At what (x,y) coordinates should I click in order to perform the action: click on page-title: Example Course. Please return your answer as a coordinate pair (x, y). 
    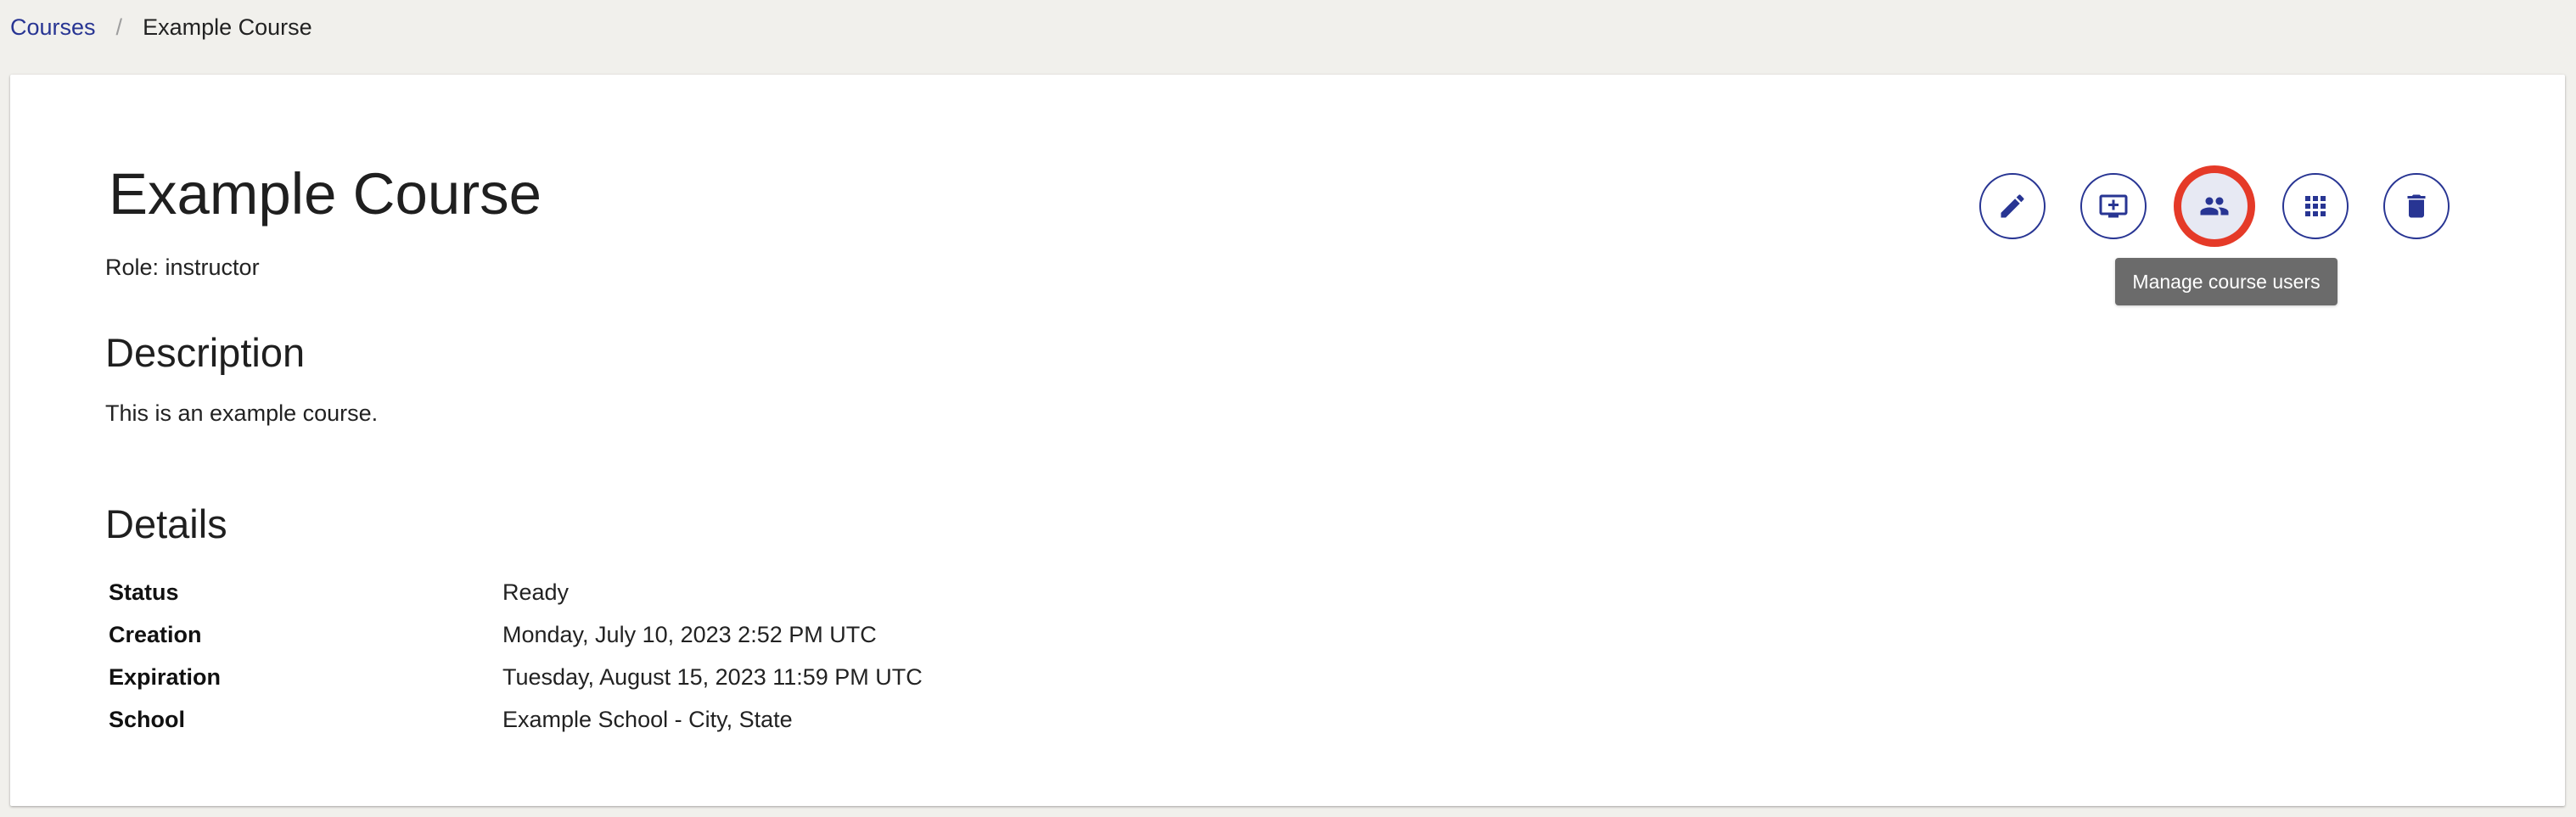
    Looking at the image, I should click on (325, 194).